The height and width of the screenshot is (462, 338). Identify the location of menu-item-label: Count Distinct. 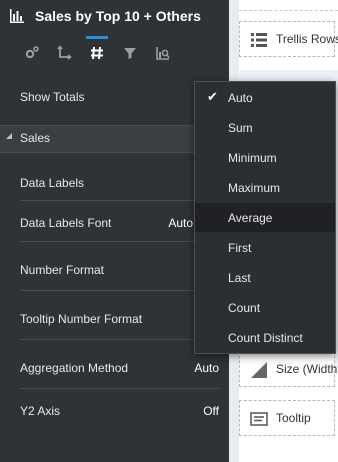
(265, 338).